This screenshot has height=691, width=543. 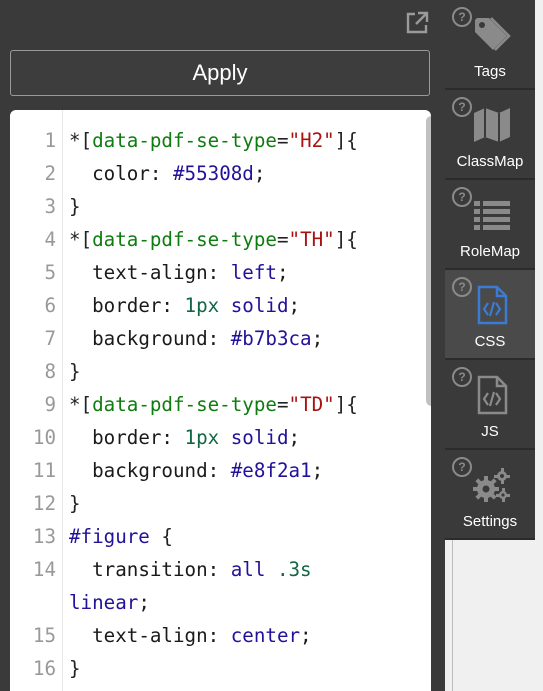 I want to click on code-token: {, so click(x=161, y=536).